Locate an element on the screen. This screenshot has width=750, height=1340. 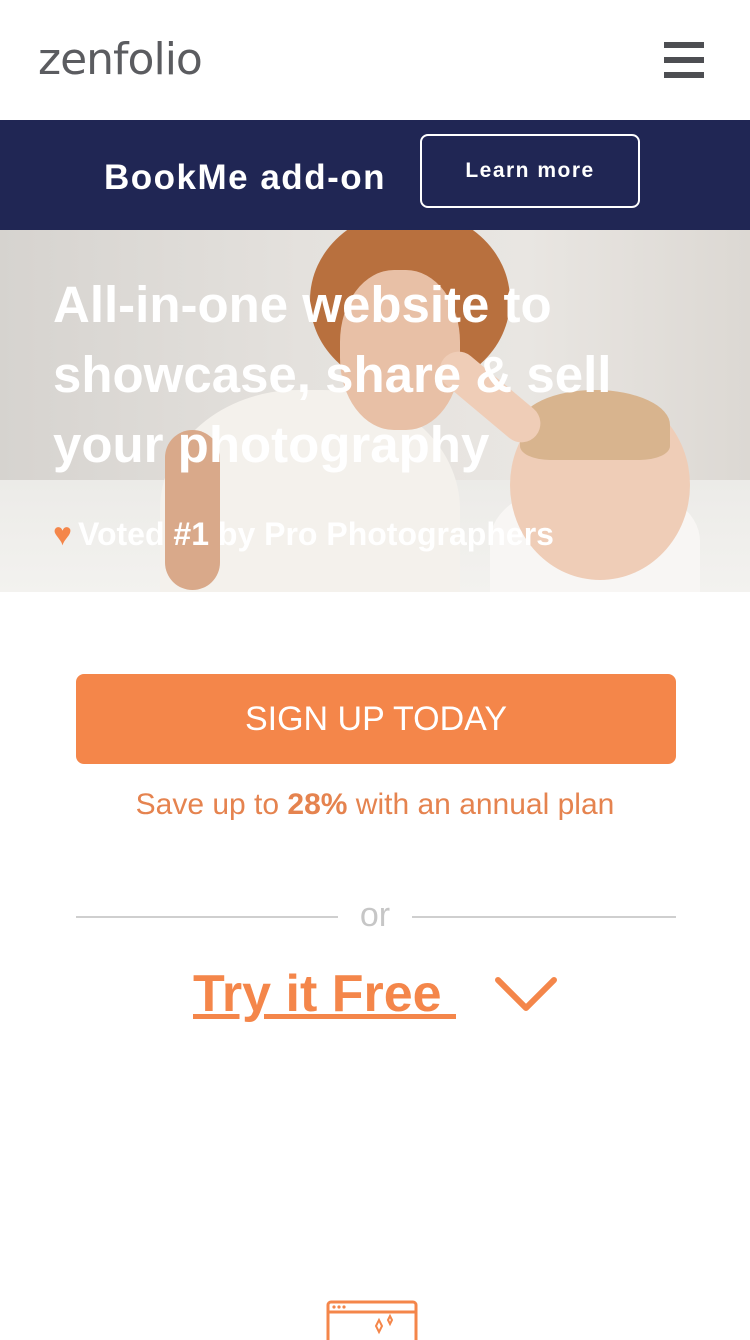
try-it-free-link: Try it Free is located at coordinates (324, 994).